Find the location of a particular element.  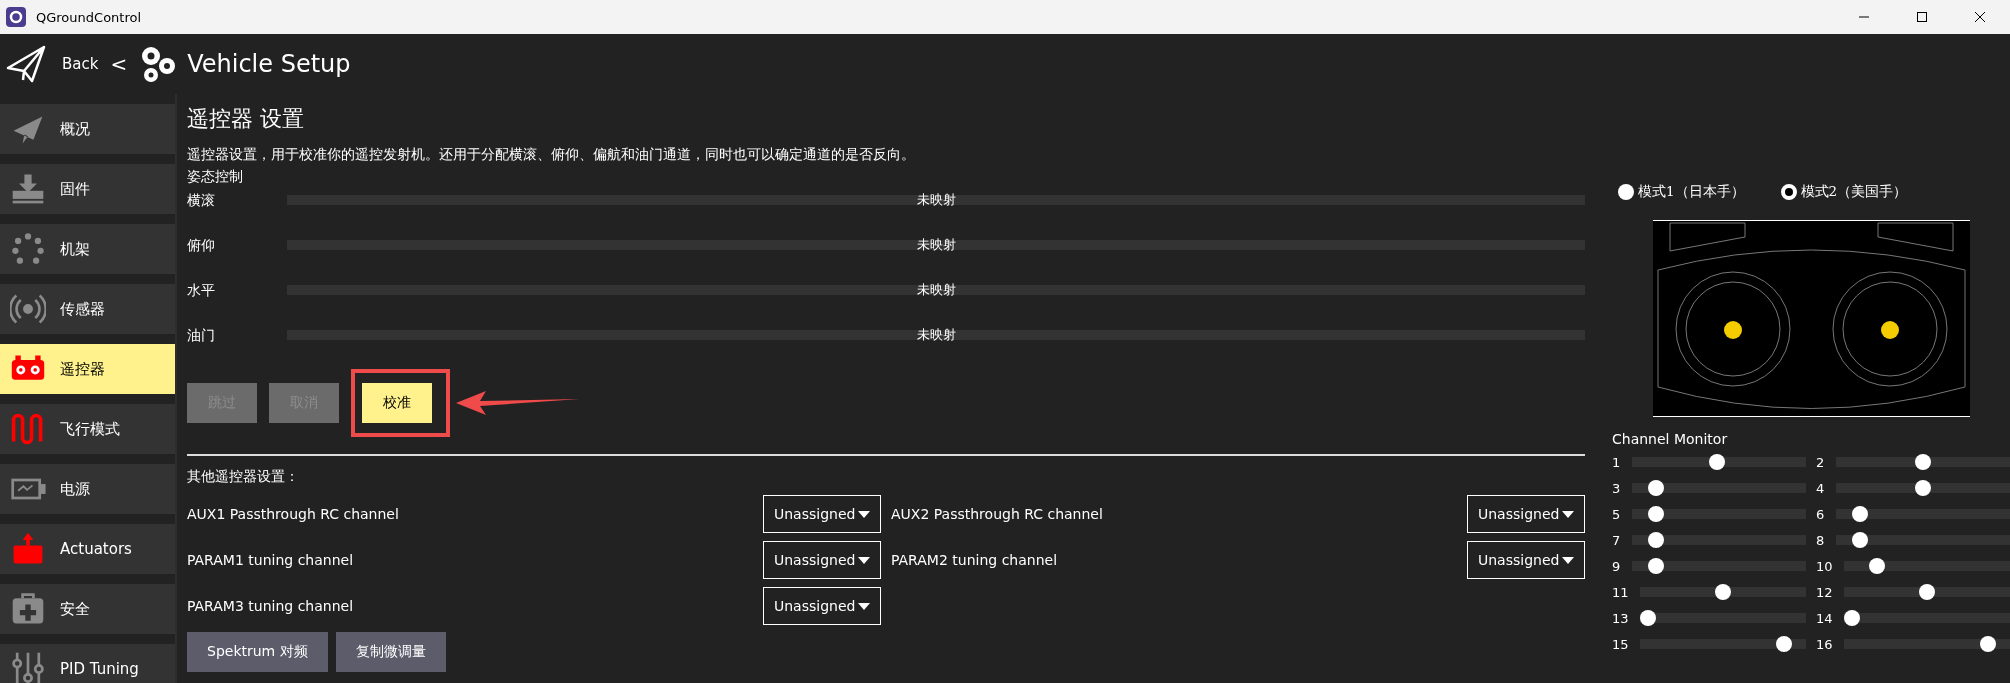

action-button: 复制微调量 is located at coordinates (390, 652).